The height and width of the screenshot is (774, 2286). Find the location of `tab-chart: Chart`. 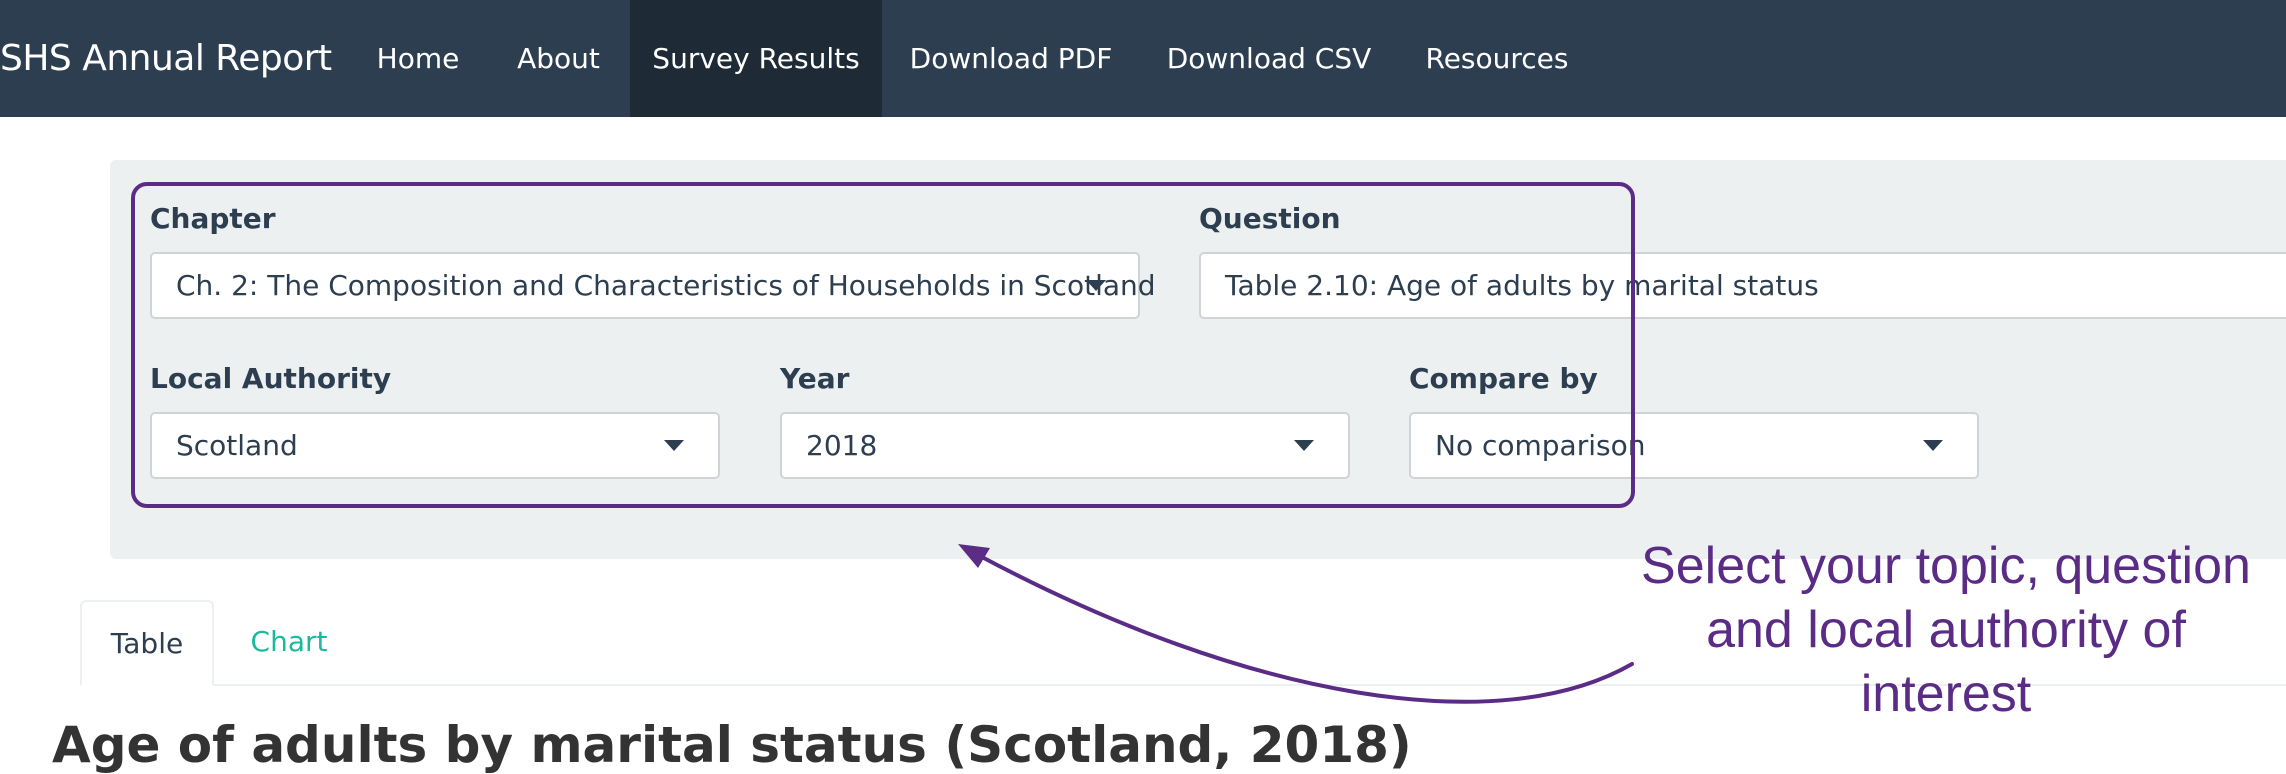

tab-chart: Chart is located at coordinates (289, 643).